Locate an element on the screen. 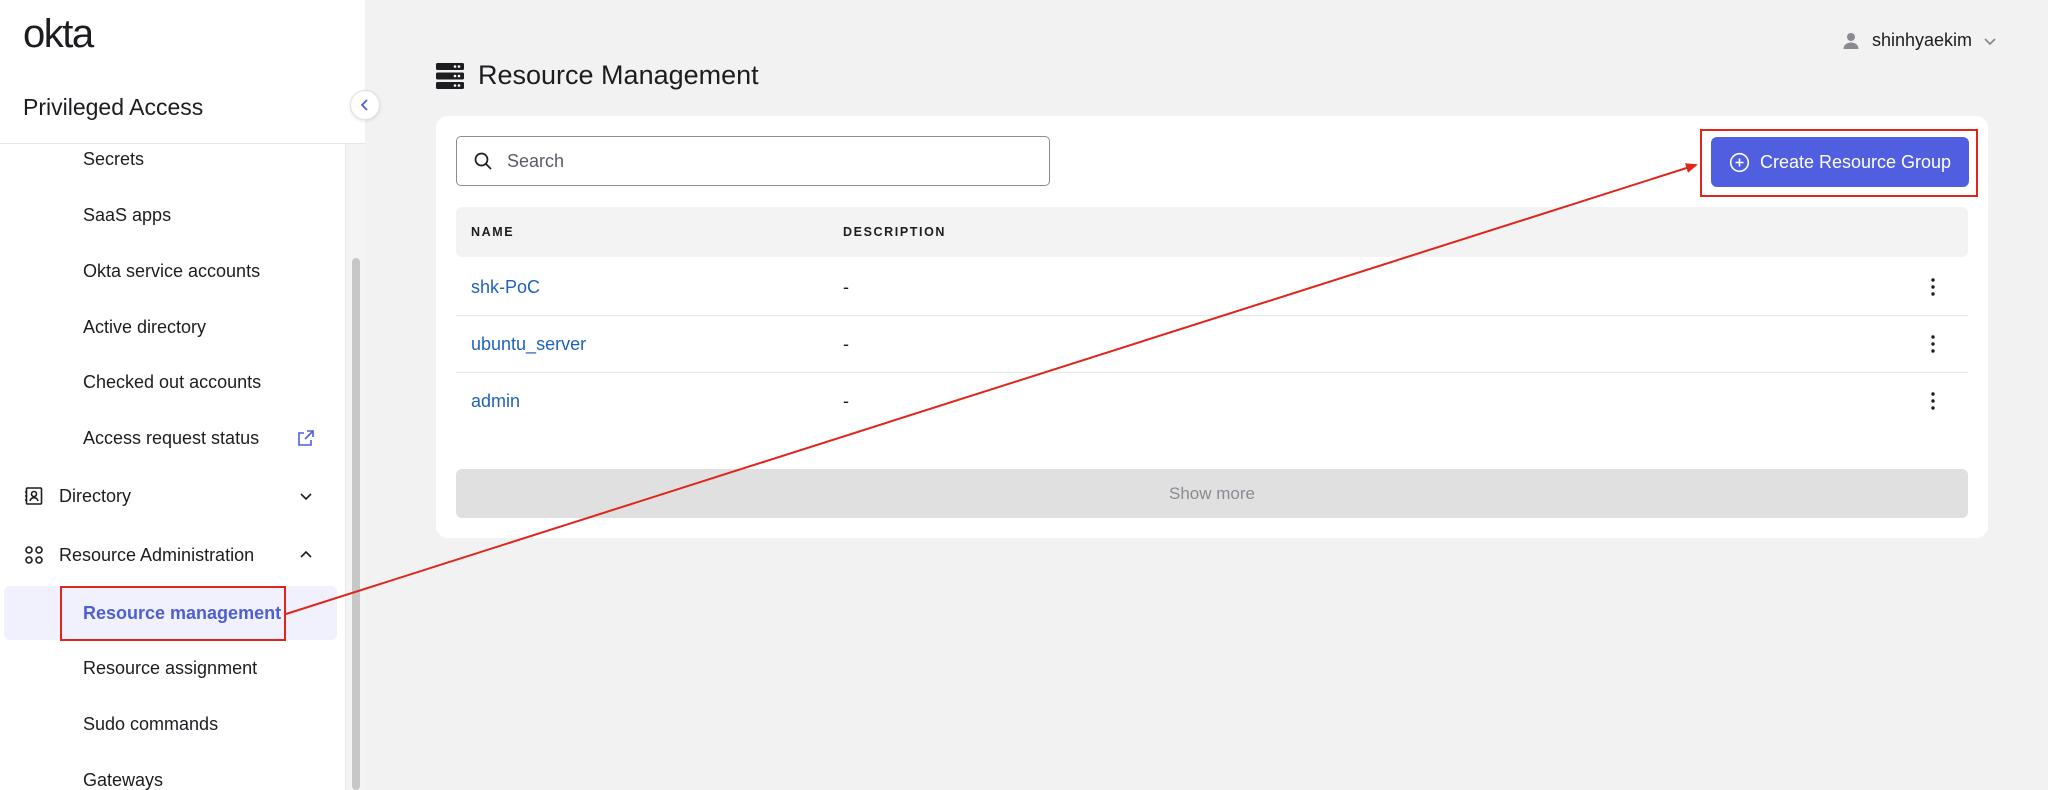 The width and height of the screenshot is (2048, 790). search-icon is located at coordinates (483, 161).